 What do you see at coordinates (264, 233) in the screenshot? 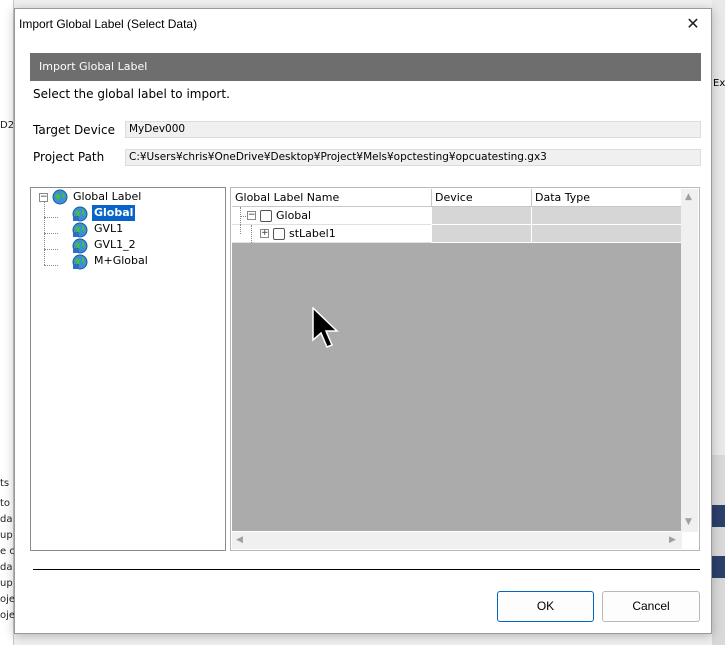
I see `expand-icon: +` at bounding box center [264, 233].